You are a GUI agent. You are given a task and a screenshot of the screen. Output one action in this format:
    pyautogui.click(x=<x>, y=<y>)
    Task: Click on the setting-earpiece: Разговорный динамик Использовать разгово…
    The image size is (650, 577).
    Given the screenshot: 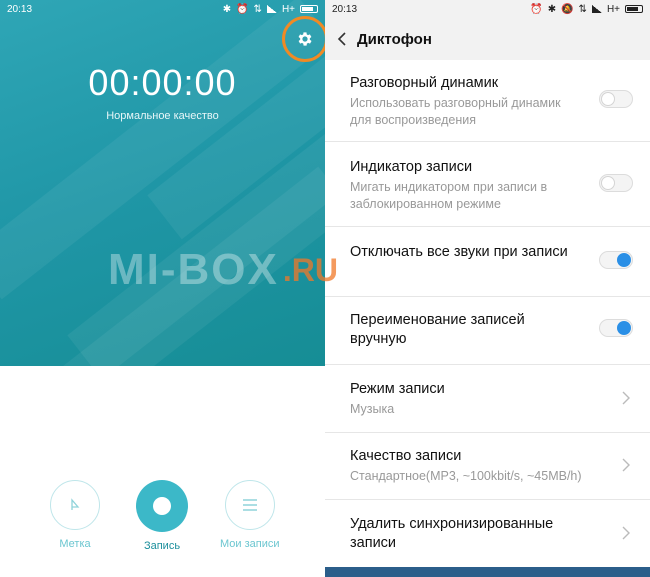 What is the action you would take?
    pyautogui.click(x=487, y=102)
    